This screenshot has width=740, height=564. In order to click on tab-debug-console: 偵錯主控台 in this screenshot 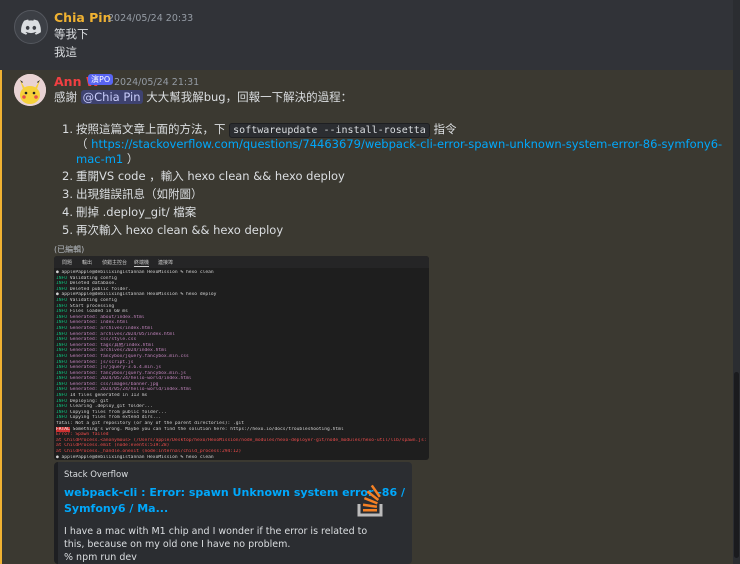, I will do `click(115, 263)`.